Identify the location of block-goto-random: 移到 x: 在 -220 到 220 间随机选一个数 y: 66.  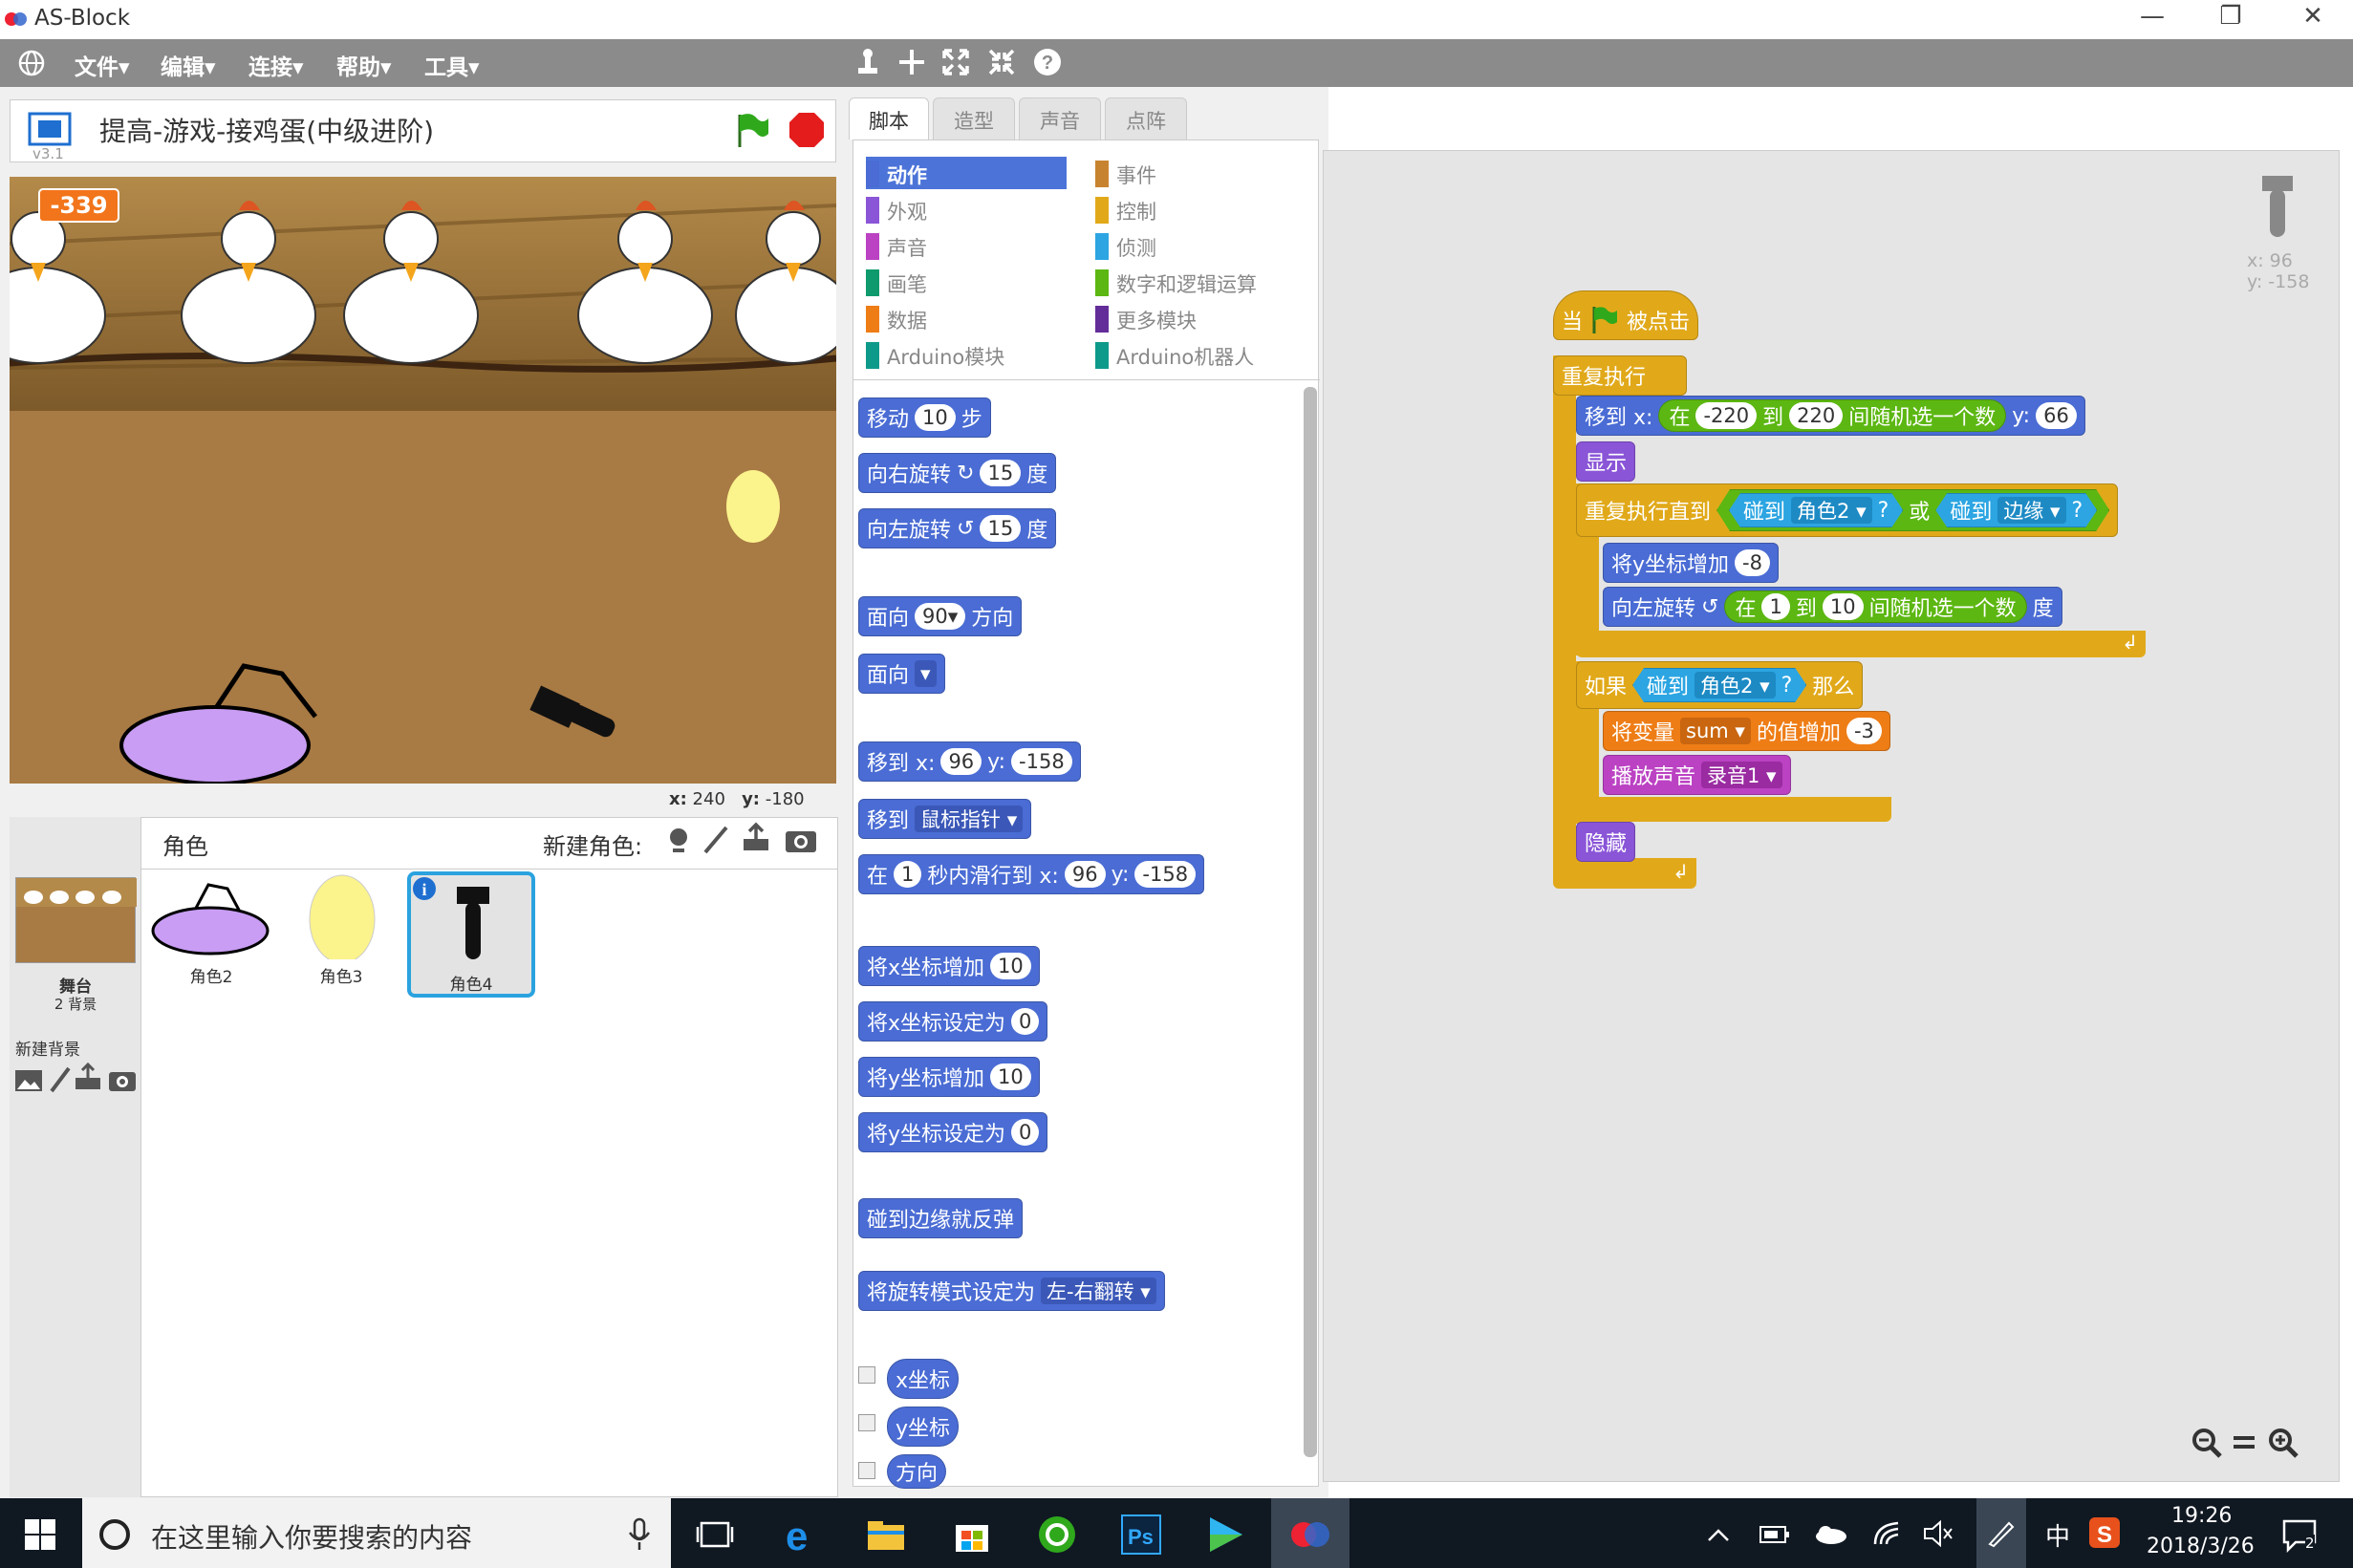
(1830, 416).